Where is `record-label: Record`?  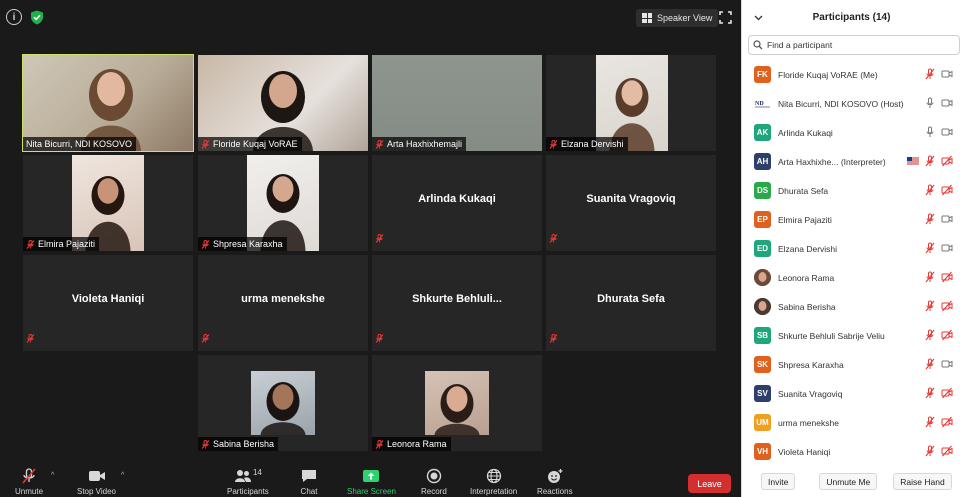
record-label: Record is located at coordinates (434, 491).